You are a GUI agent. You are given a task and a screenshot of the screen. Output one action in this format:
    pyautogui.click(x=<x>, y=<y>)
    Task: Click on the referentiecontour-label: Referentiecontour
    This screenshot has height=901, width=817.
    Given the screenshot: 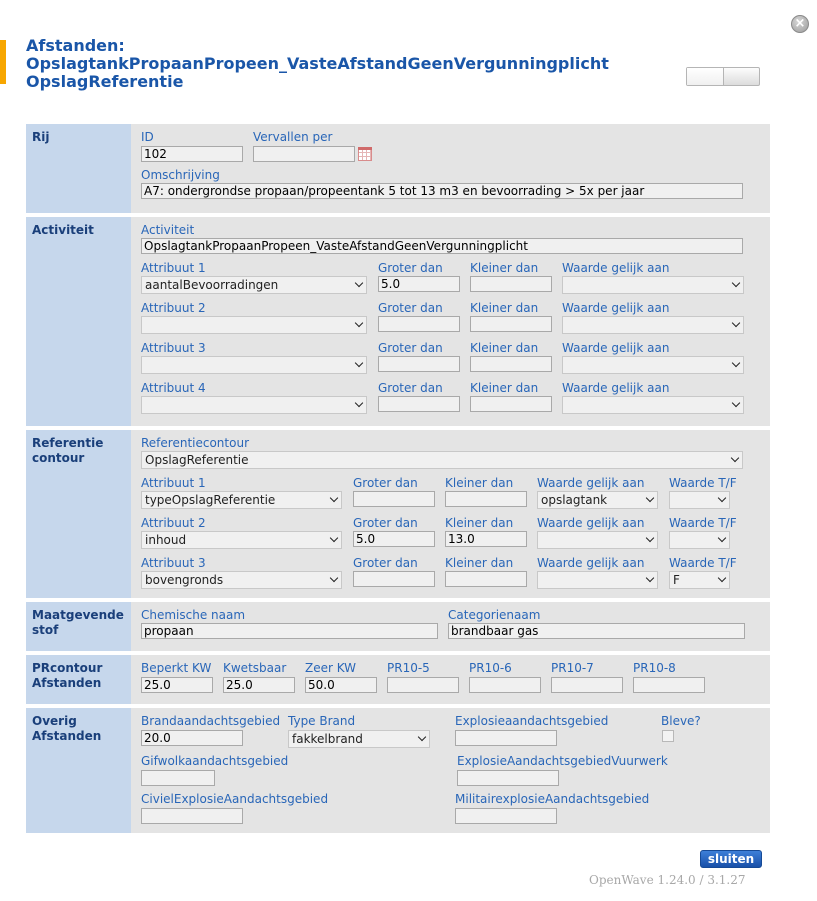 What is the action you would take?
    pyautogui.click(x=195, y=443)
    